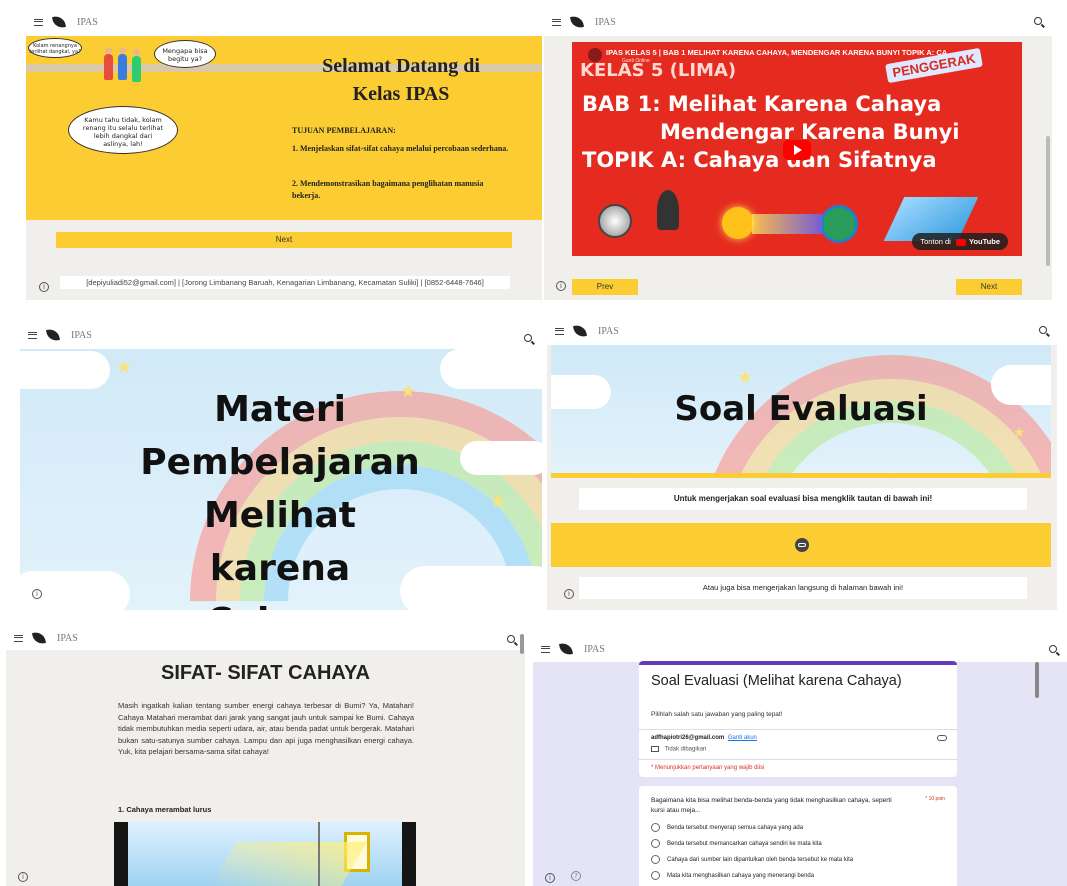 This screenshot has height=886, width=1067. I want to click on watch-on-youtube-button: Tonton di YouTube, so click(960, 241).